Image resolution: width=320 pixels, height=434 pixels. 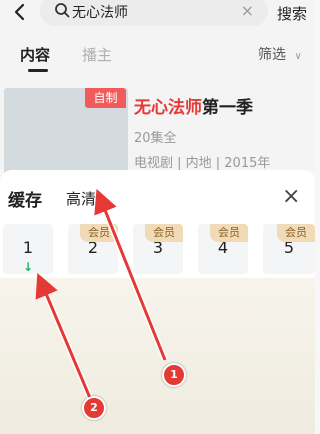 I want to click on annotation-marker-1: 1, so click(x=174, y=375).